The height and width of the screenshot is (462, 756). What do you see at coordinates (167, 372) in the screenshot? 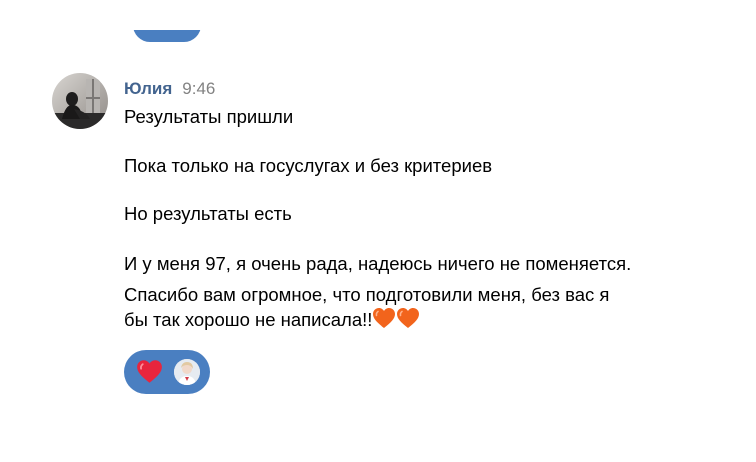
I see `reaction-pill` at bounding box center [167, 372].